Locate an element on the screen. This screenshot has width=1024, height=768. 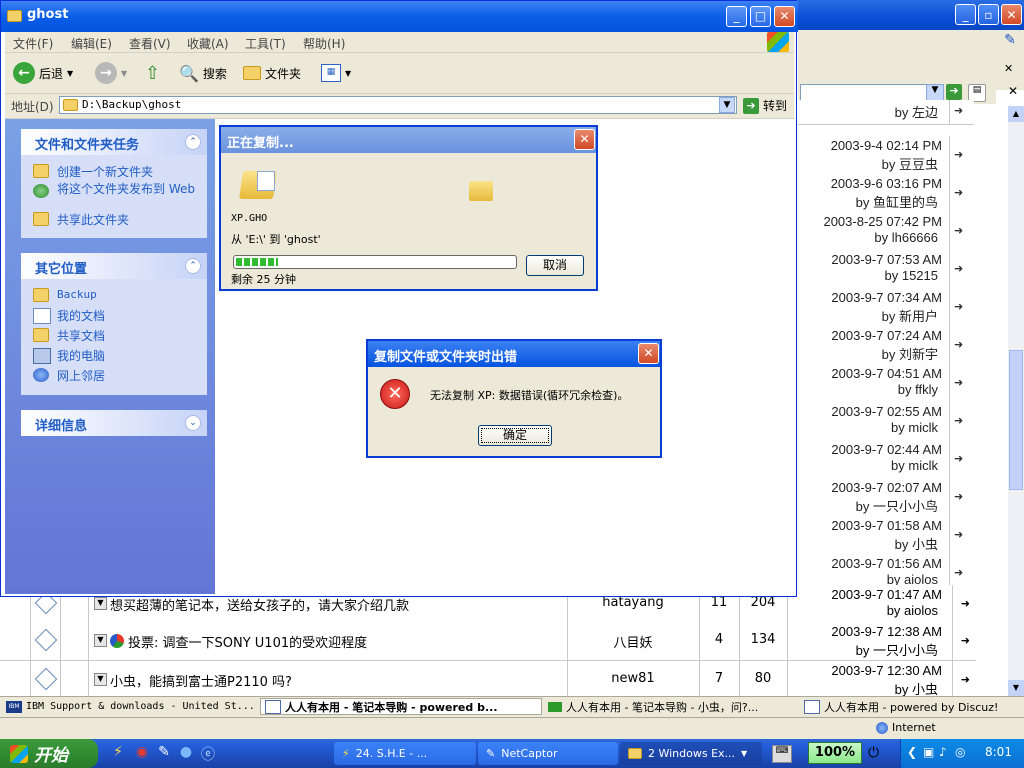
cancel-button: 取消 is located at coordinates (555, 265).